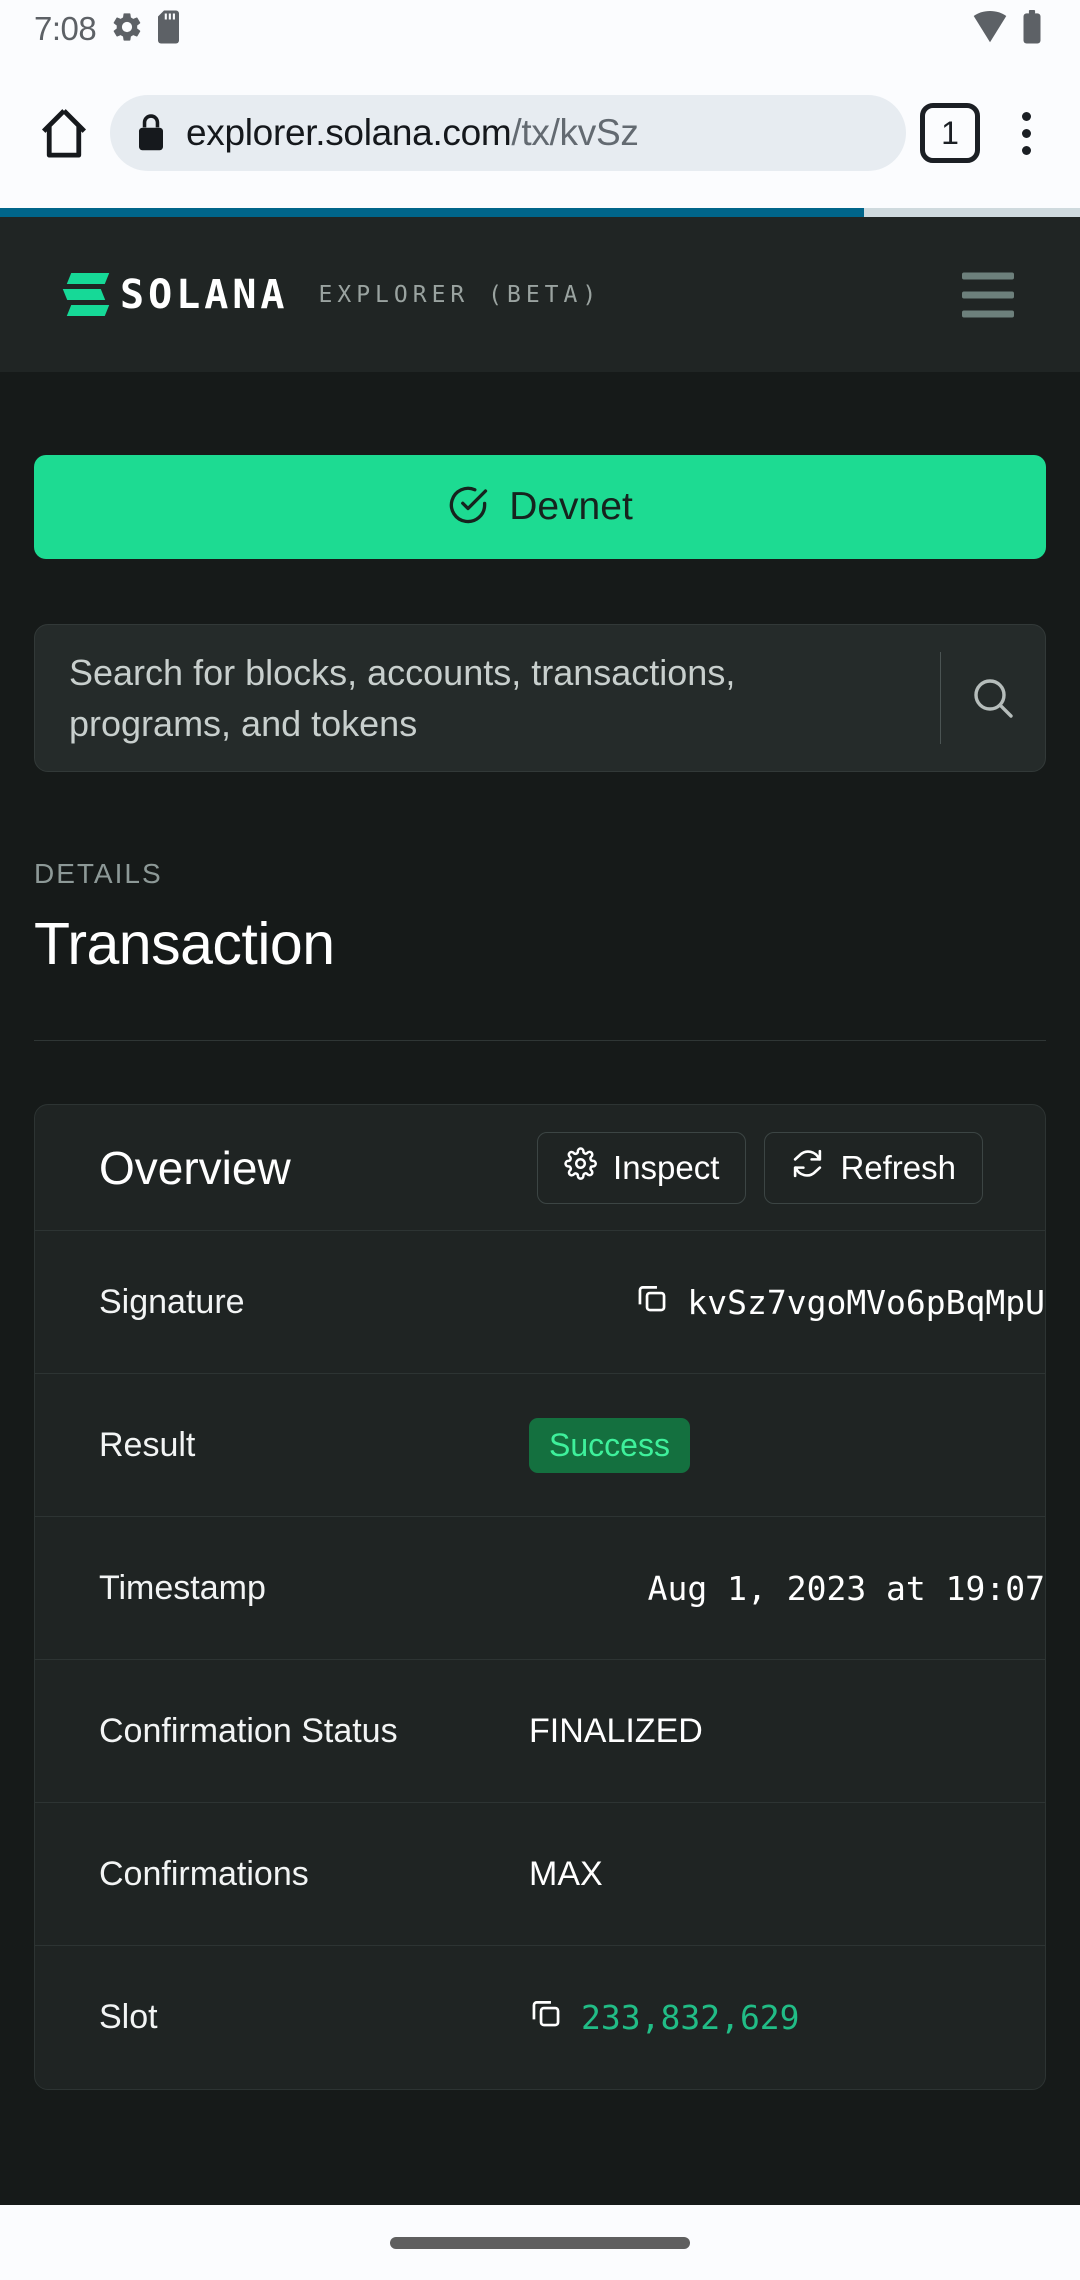  What do you see at coordinates (540, 1041) in the screenshot?
I see `title-divider` at bounding box center [540, 1041].